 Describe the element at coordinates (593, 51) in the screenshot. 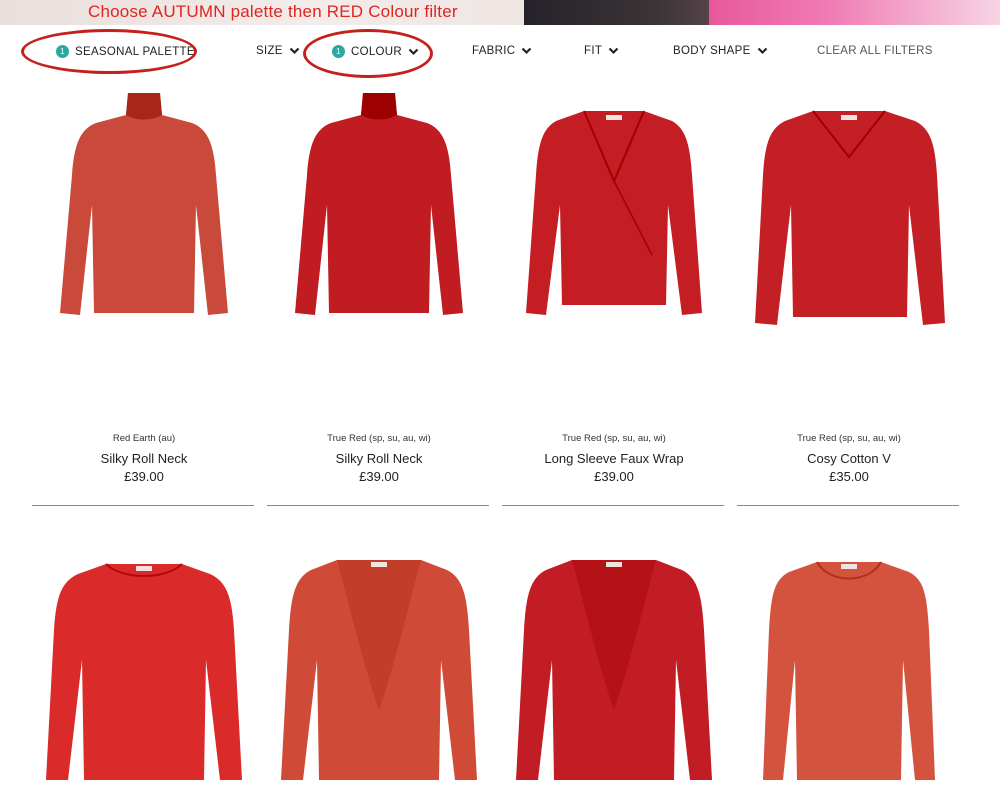

I see `filter-label: FIT` at that location.